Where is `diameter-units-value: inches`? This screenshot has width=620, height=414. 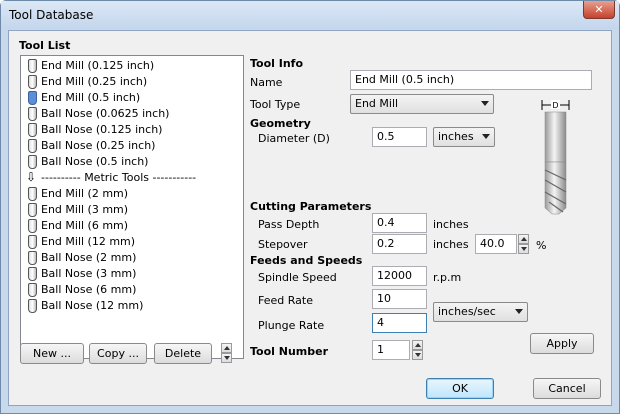 diameter-units-value: inches is located at coordinates (456, 136).